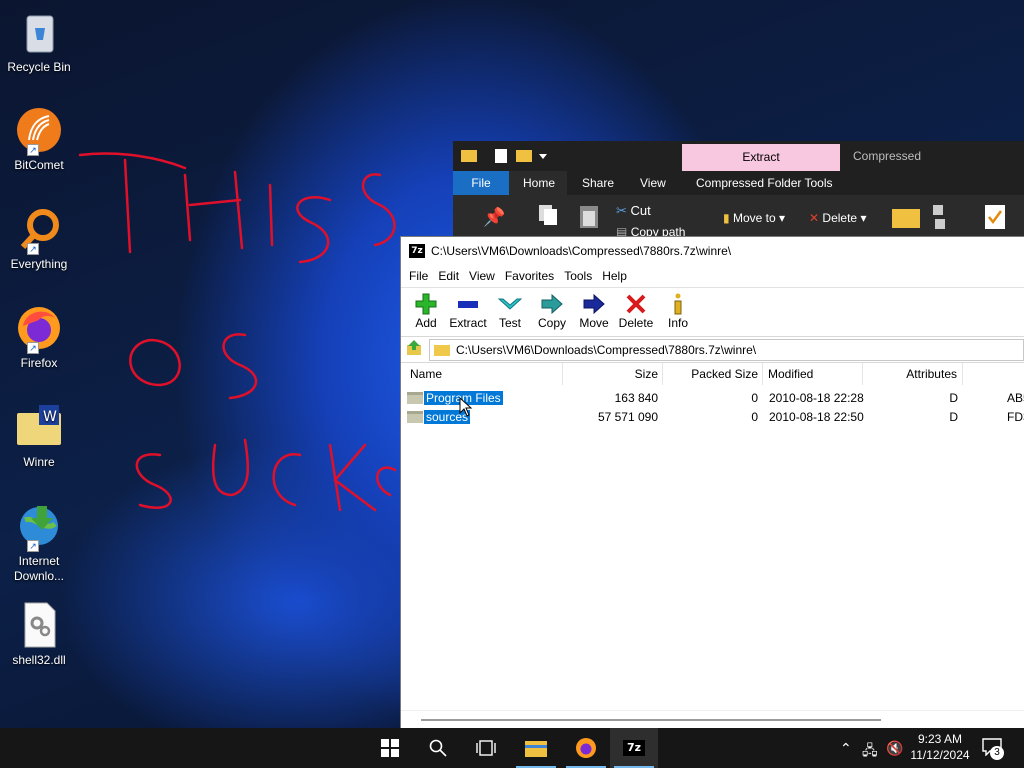 This screenshot has width=1024, height=768. What do you see at coordinates (539, 183) in the screenshot?
I see `tab-home: Home` at bounding box center [539, 183].